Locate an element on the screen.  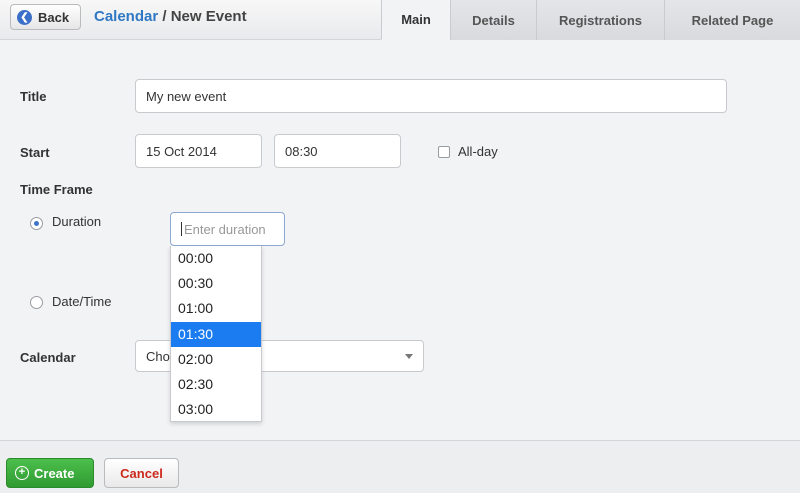
start-label: Start is located at coordinates (35, 152).